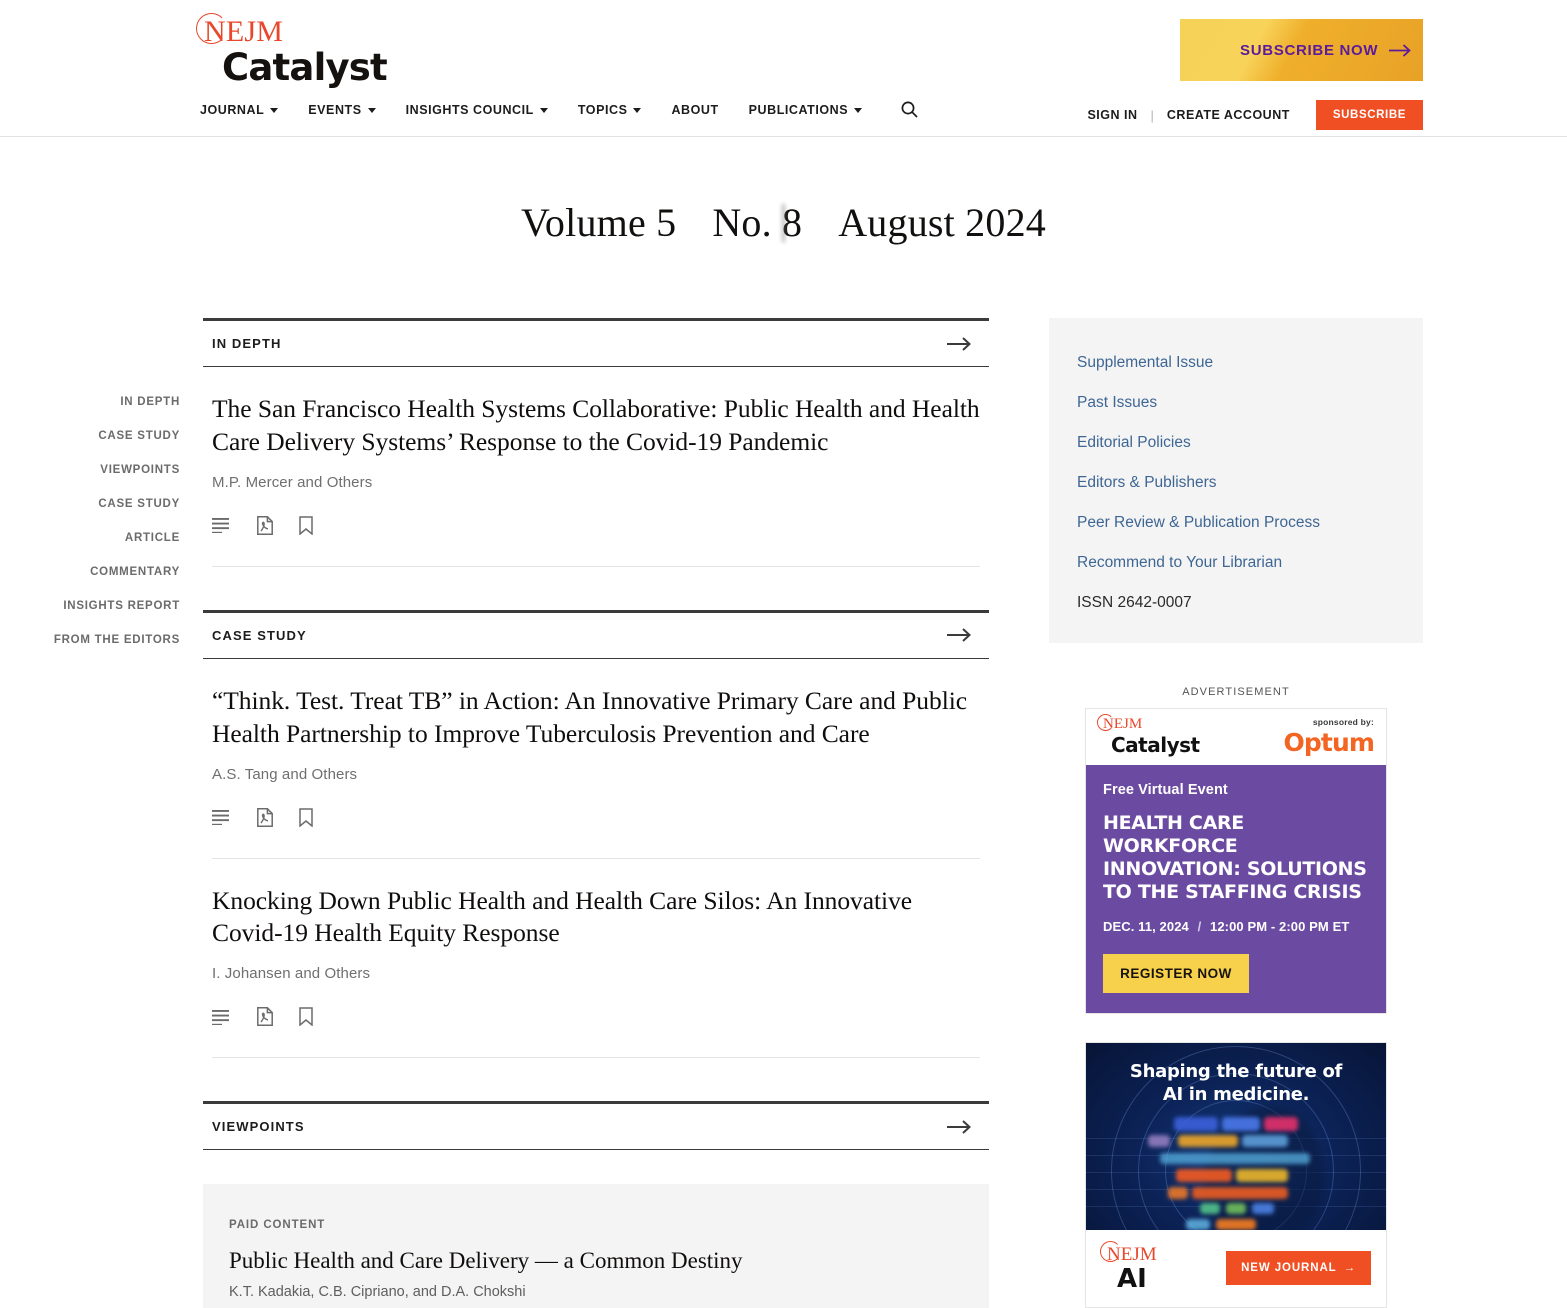 The width and height of the screenshot is (1567, 1308). Describe the element at coordinates (602, 109) in the screenshot. I see `nav-label: TOPICS` at that location.